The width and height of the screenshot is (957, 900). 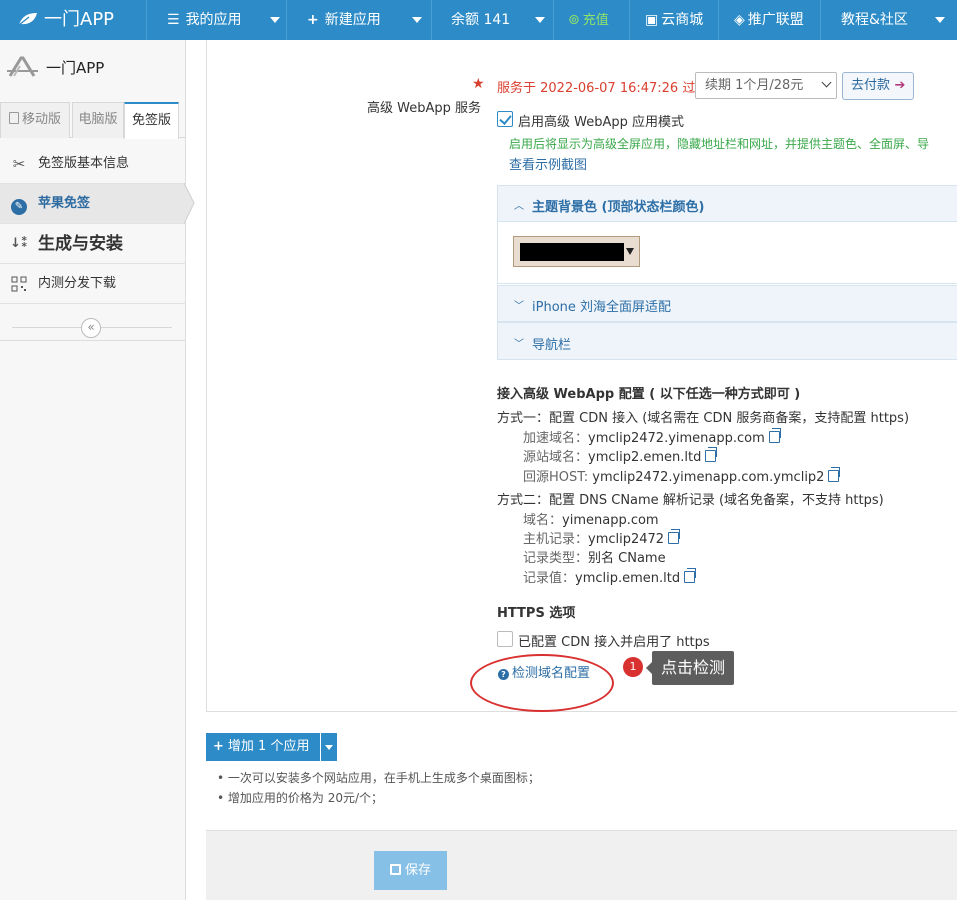 I want to click on row-key: 回源HOST:, so click(x=558, y=477).